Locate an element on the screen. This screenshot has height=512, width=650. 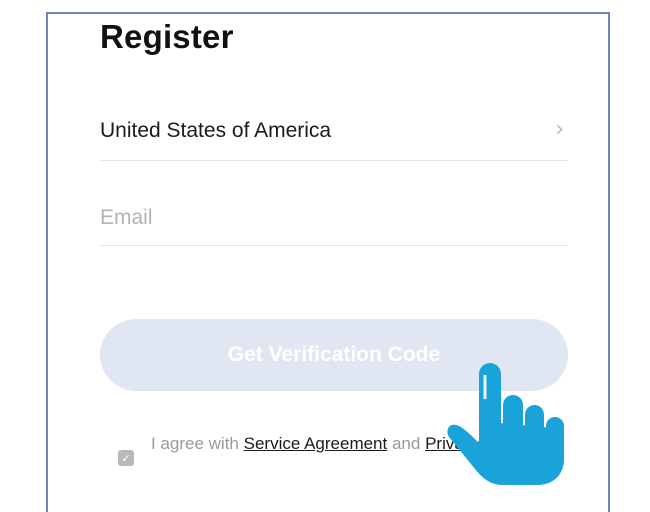
checkmark-icon: ✓ is located at coordinates (126, 458).